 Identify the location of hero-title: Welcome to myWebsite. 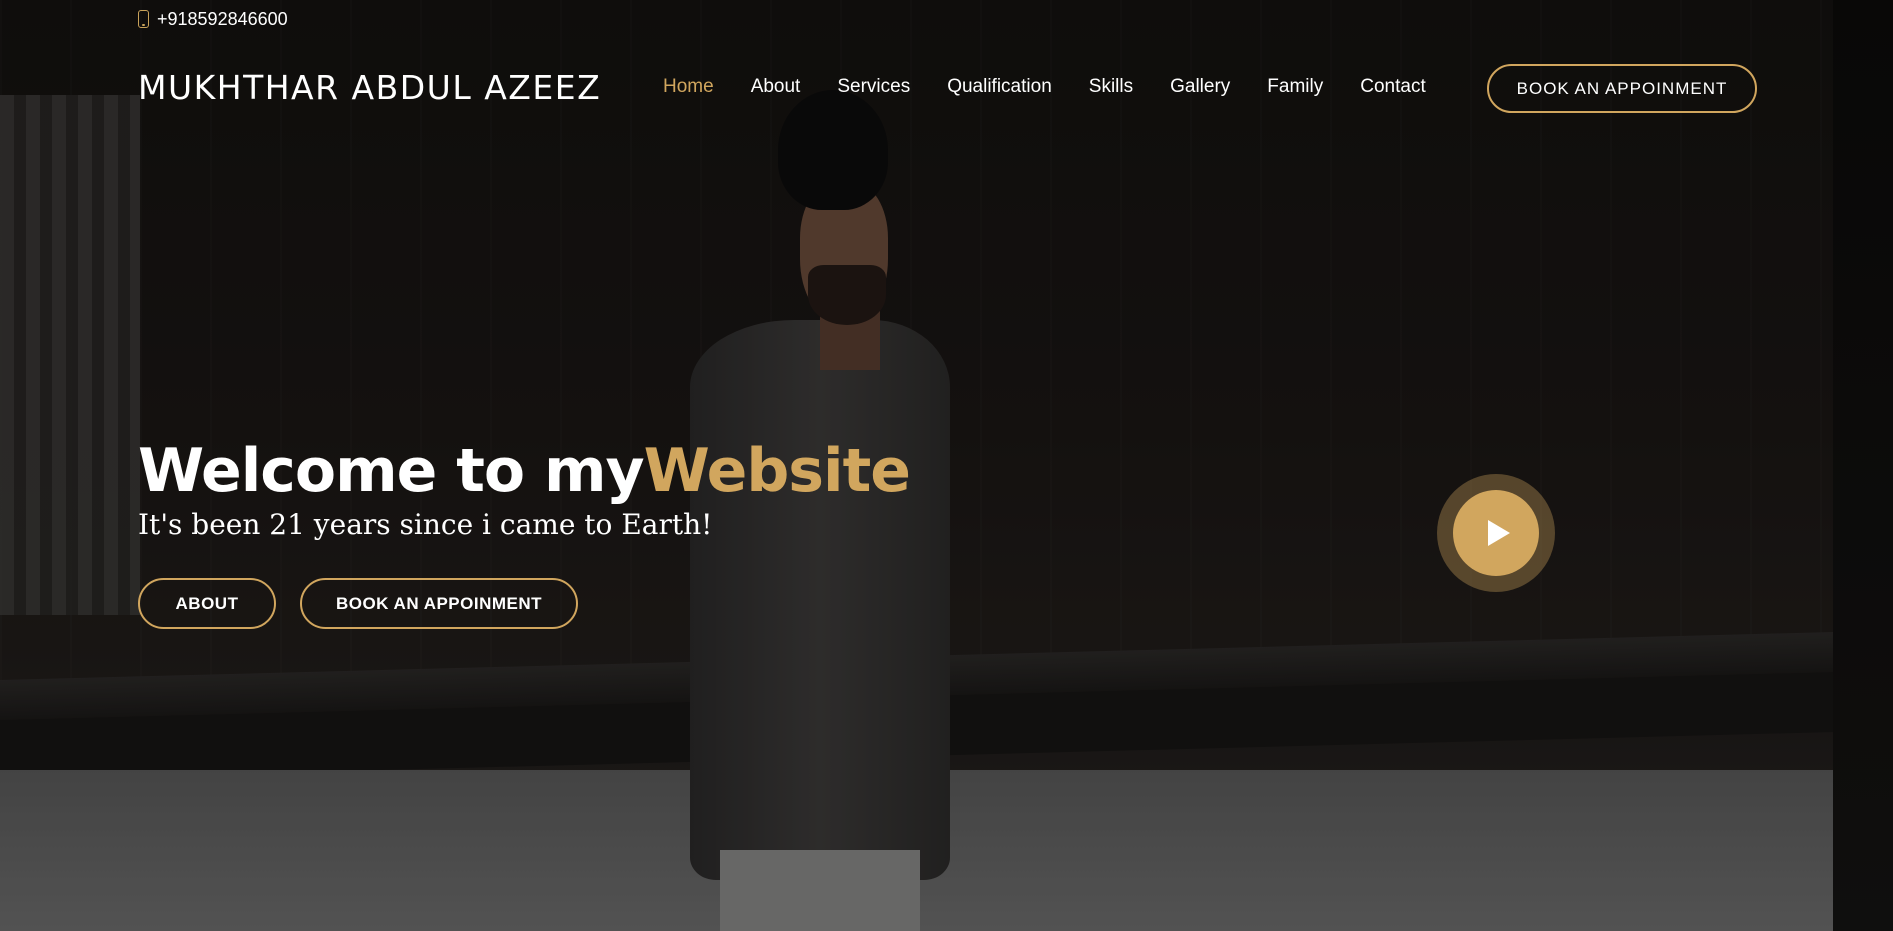
(524, 471).